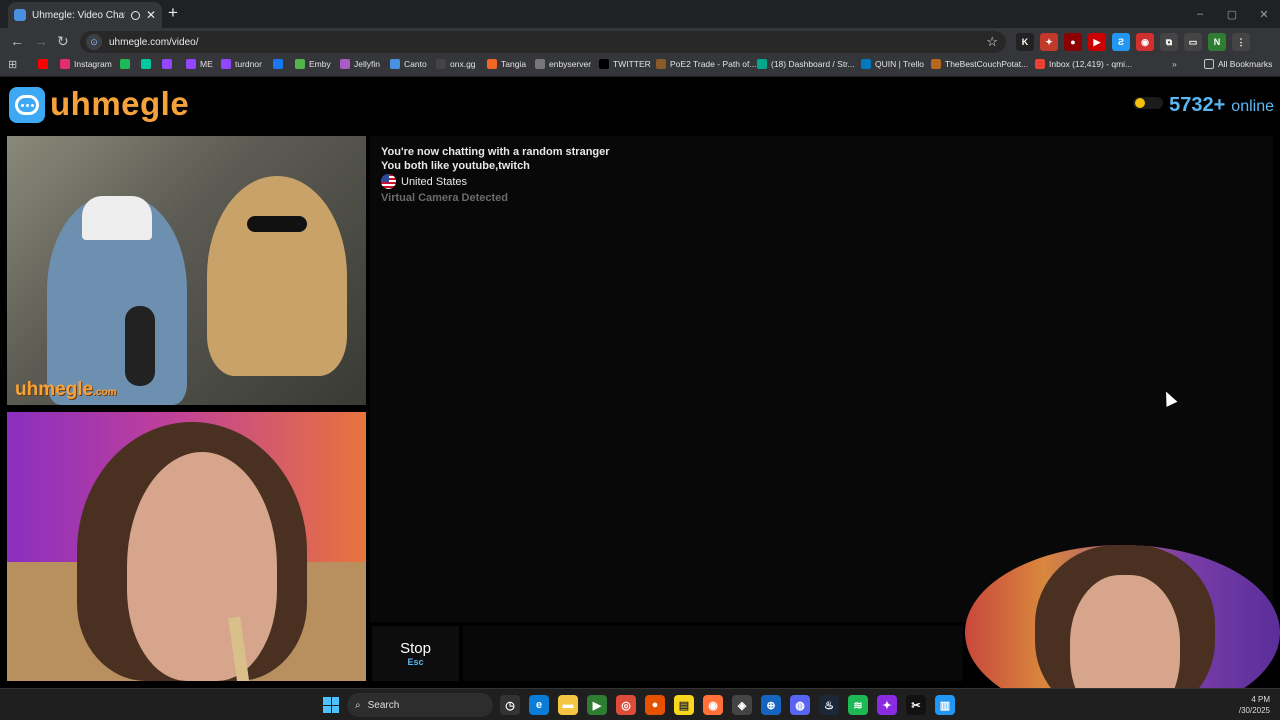  I want to click on bookmark-label: turdnor, so click(248, 64).